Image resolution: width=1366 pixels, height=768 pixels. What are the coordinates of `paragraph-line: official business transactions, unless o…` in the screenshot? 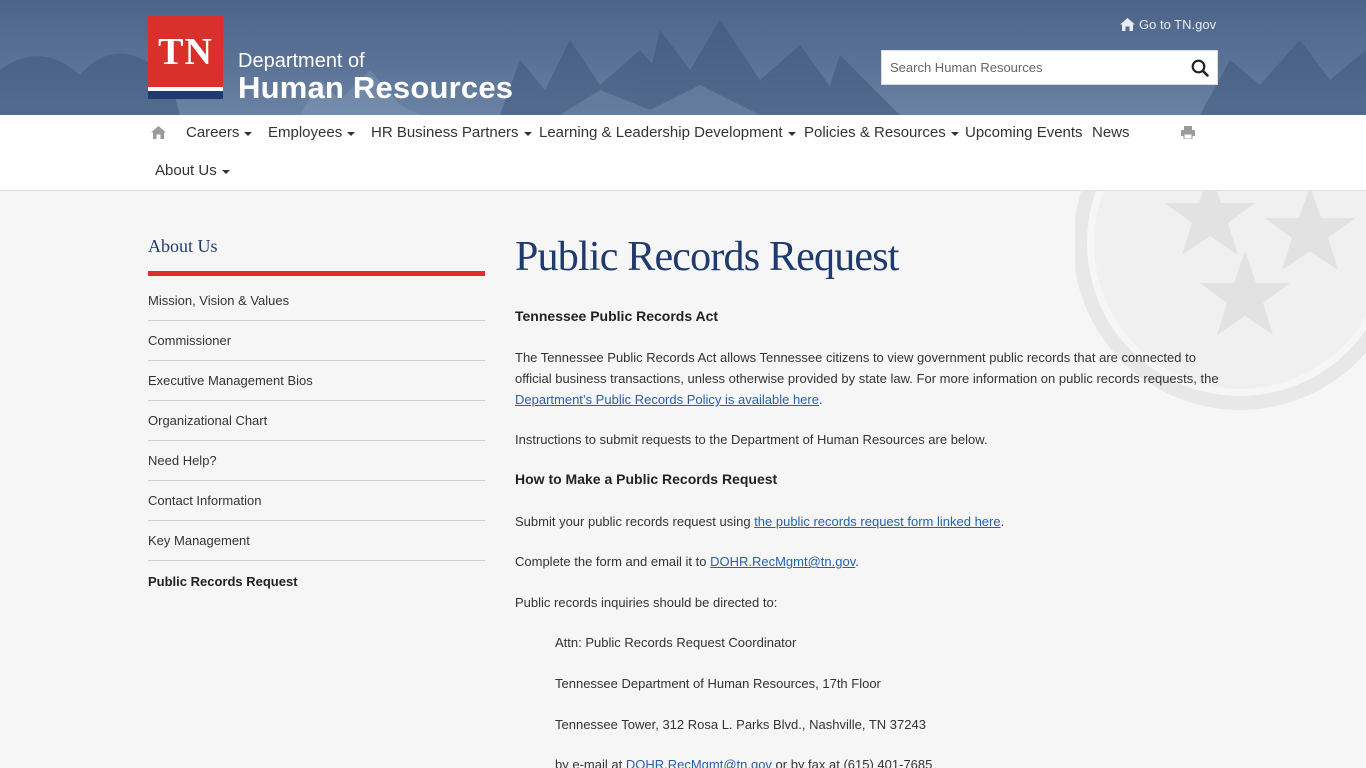 It's located at (867, 378).